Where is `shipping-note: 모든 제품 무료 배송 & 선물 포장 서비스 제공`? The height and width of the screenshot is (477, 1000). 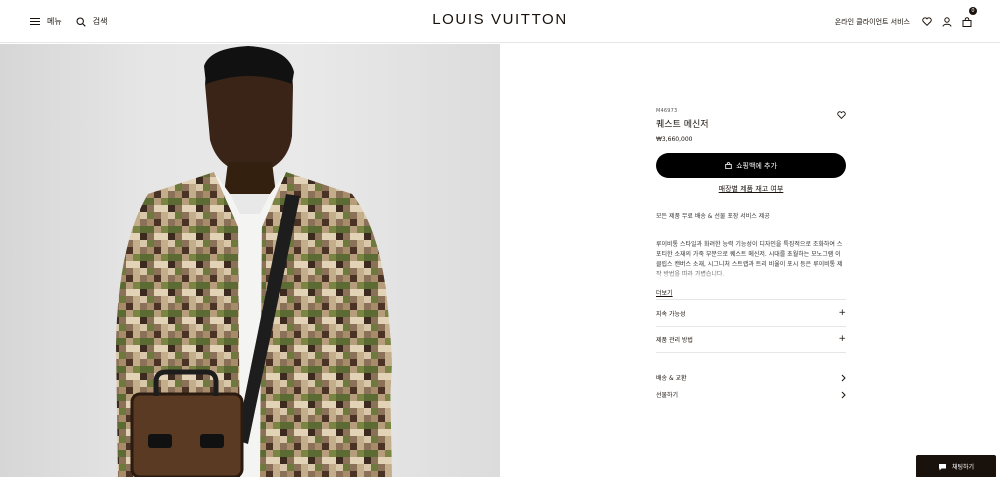 shipping-note: 모든 제품 무료 배송 & 선물 포장 서비스 제공 is located at coordinates (713, 216).